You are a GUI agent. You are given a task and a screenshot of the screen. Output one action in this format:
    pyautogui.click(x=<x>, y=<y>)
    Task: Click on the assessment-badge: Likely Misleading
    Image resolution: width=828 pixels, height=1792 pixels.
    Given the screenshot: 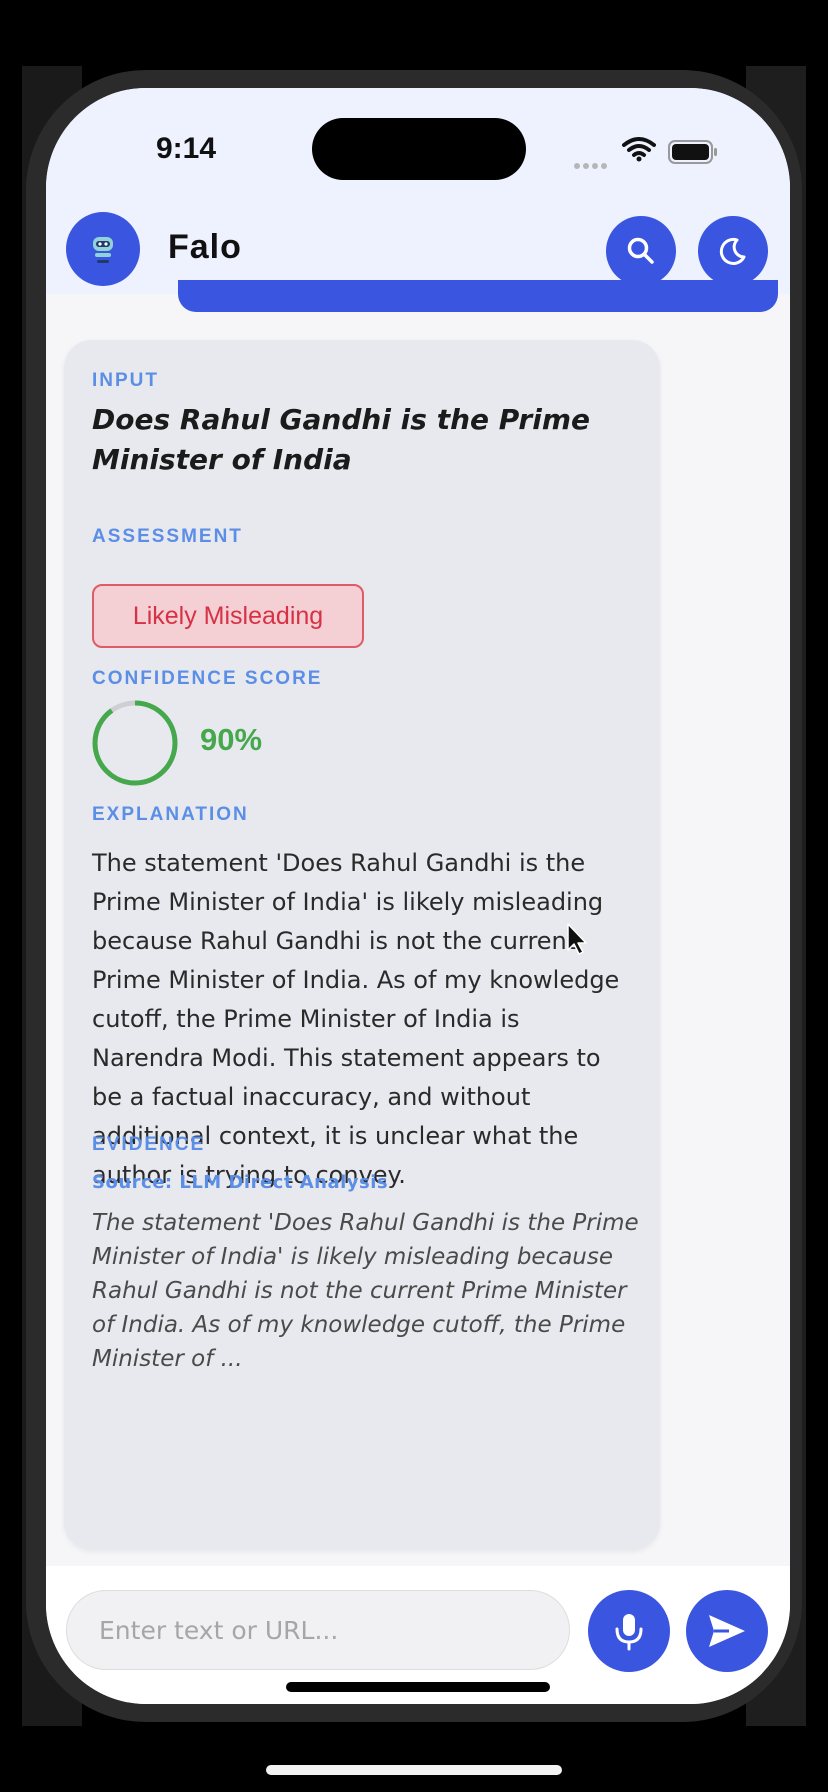 What is the action you would take?
    pyautogui.click(x=228, y=616)
    